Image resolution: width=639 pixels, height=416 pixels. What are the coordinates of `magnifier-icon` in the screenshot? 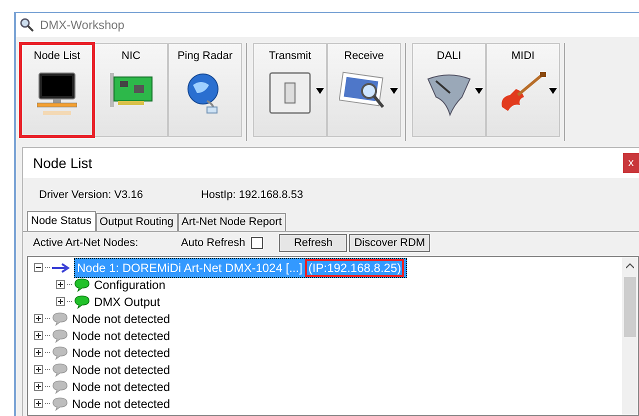 It's located at (27, 25).